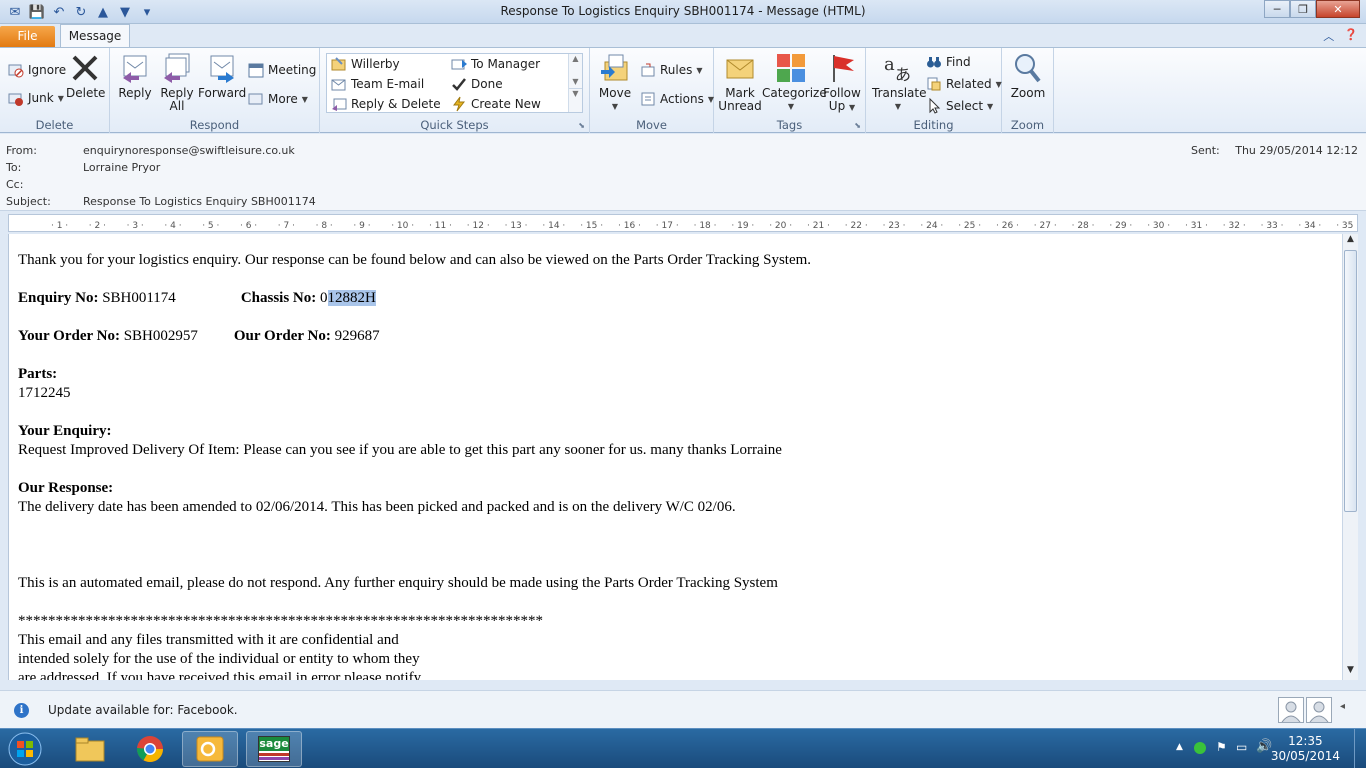  Describe the element at coordinates (948, 62) in the screenshot. I see `find-button: Find` at that location.